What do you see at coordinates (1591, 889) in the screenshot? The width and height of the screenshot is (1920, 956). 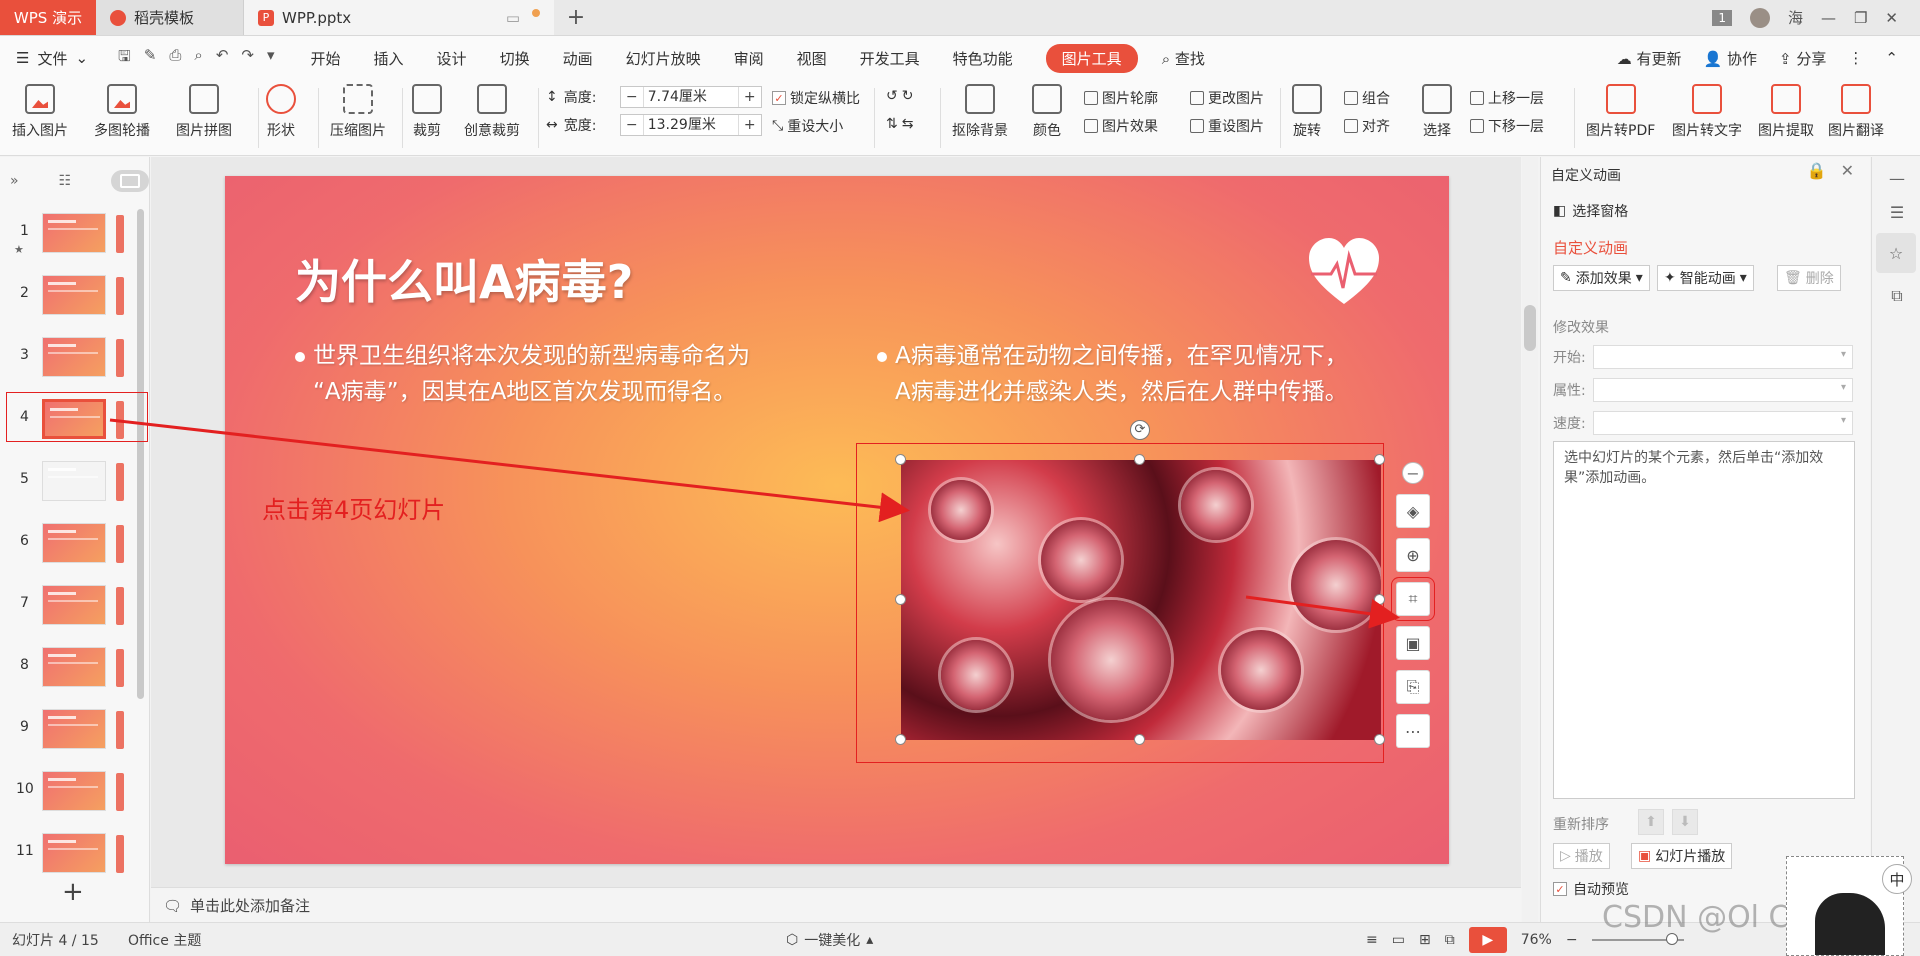 I see `auto-preview-checkbox: ✓ 自动预览` at bounding box center [1591, 889].